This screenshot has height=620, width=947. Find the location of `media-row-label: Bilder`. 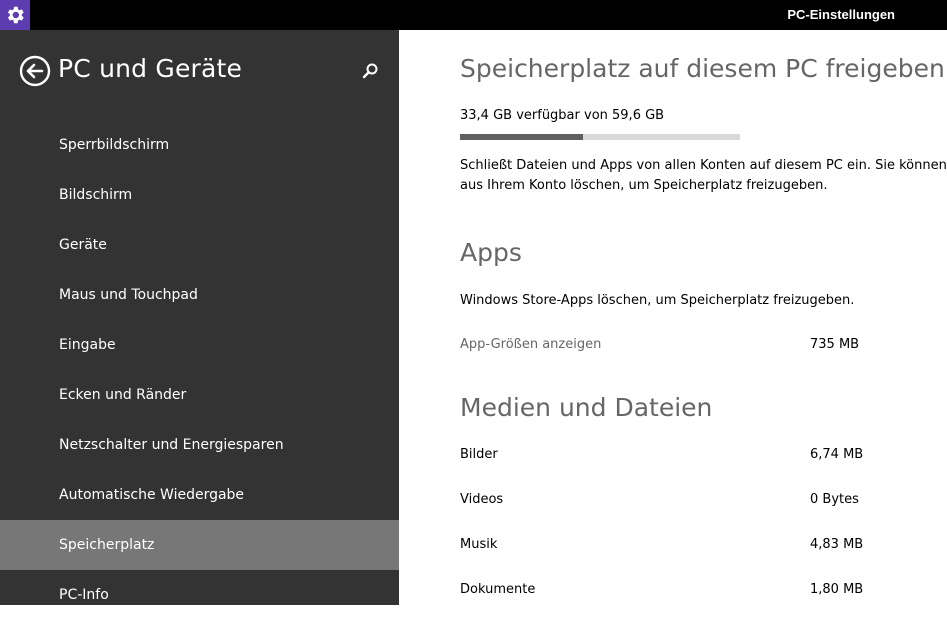

media-row-label: Bilder is located at coordinates (479, 454).